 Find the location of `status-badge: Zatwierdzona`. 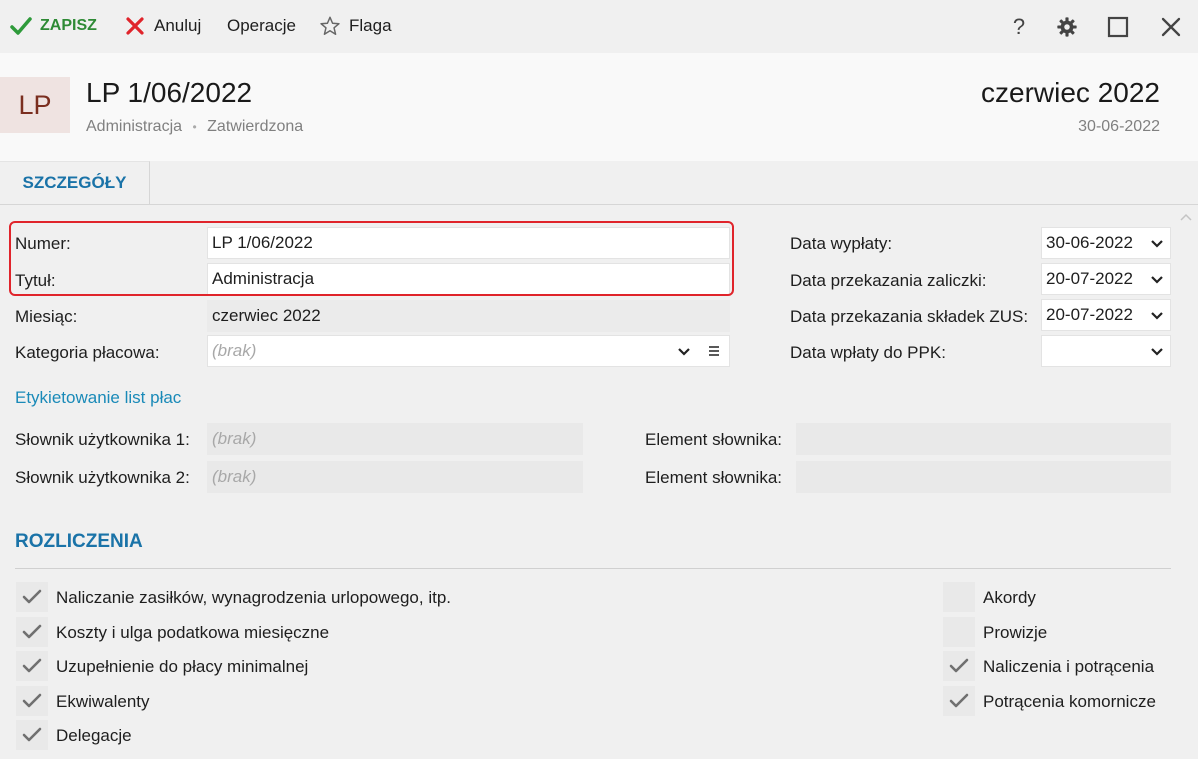

status-badge: Zatwierdzona is located at coordinates (255, 126).